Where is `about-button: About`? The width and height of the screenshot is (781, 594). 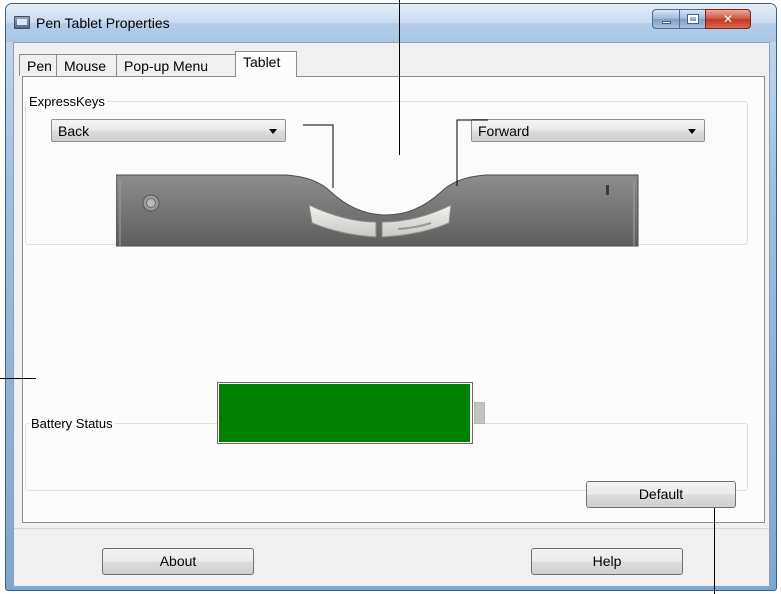 about-button: About is located at coordinates (178, 561).